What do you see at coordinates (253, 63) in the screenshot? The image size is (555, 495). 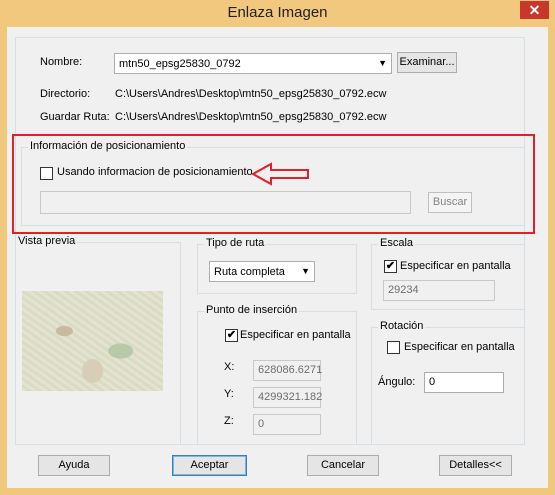 I see `nombre-combobox: mtn50_epsg25830_0792 ▼` at bounding box center [253, 63].